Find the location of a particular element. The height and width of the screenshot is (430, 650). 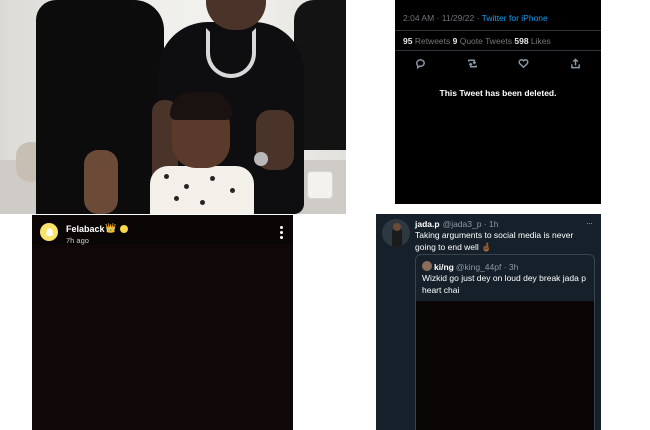

photo-candle is located at coordinates (320, 185).